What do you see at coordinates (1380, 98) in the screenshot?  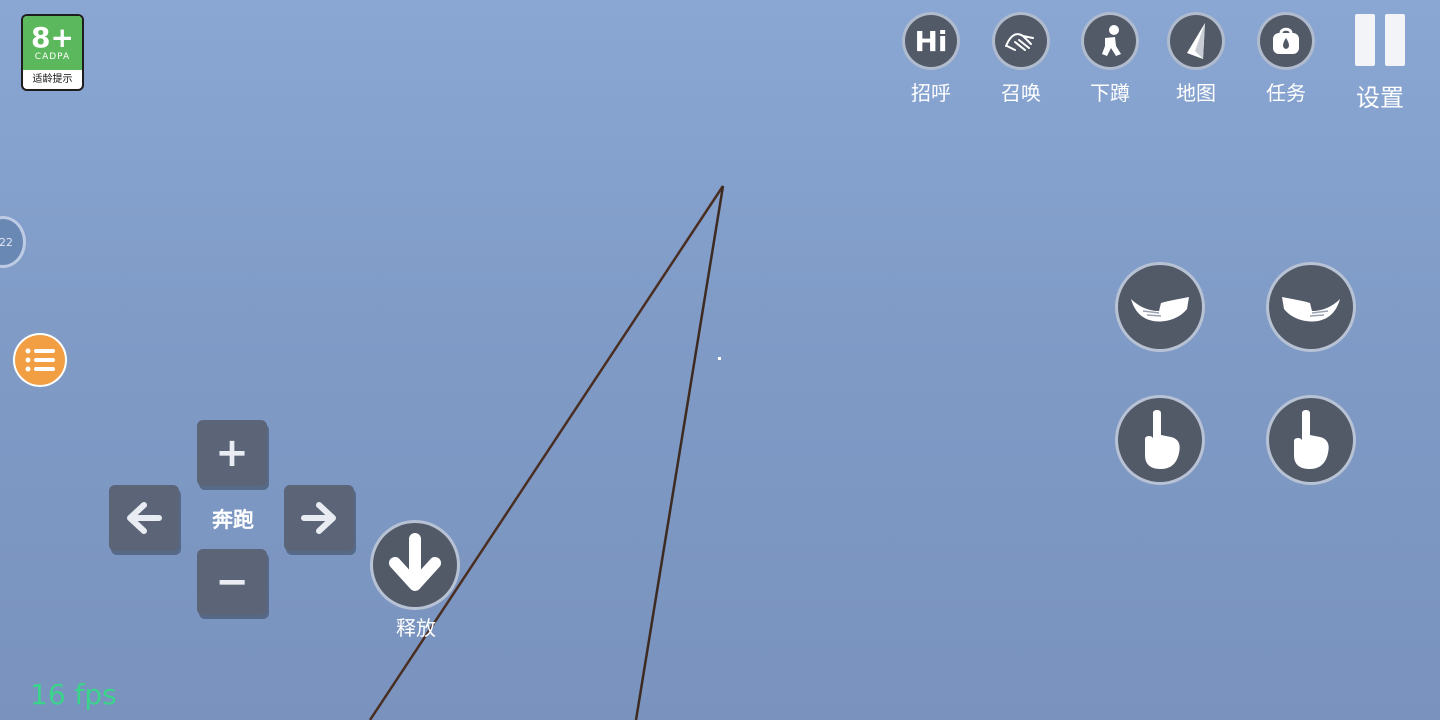 I see `settings-label: 设置` at bounding box center [1380, 98].